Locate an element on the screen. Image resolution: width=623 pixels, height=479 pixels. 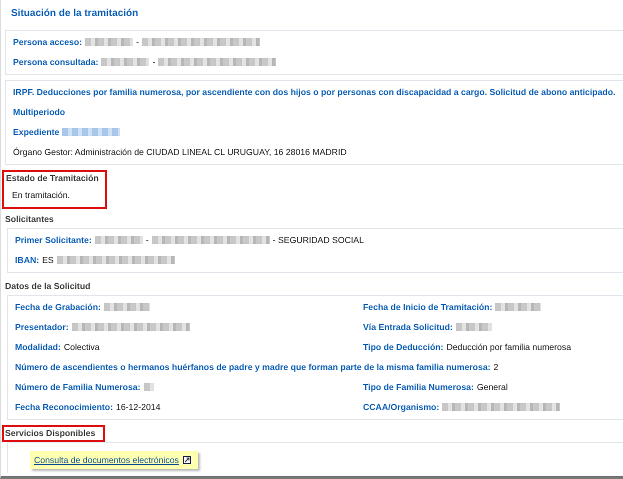
field-value: ES is located at coordinates (48, 260).